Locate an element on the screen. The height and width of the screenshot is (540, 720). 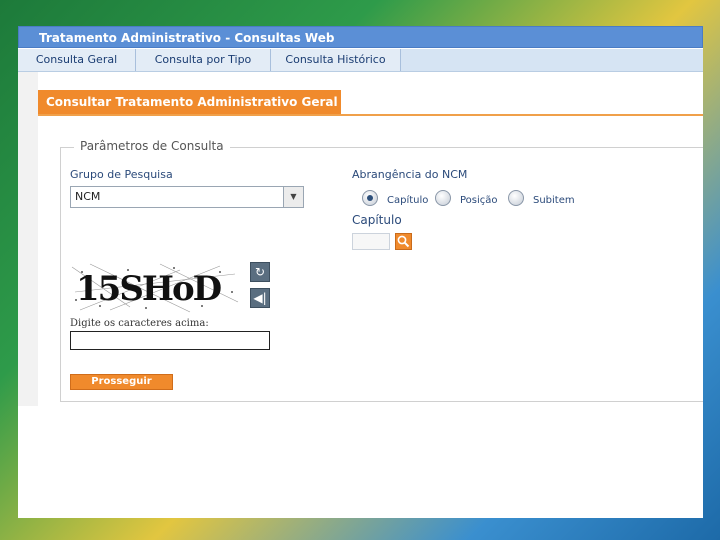
captcha-image: 15SHoD is located at coordinates (155, 288).